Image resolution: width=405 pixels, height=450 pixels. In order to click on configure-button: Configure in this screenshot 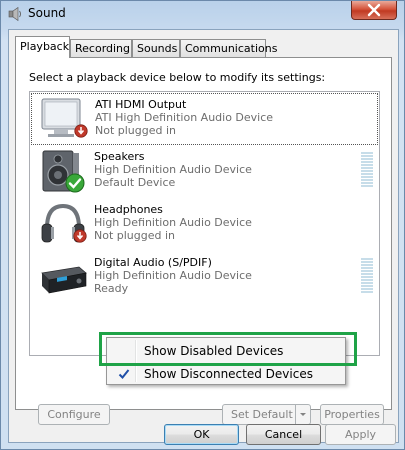, I will do `click(74, 414)`.